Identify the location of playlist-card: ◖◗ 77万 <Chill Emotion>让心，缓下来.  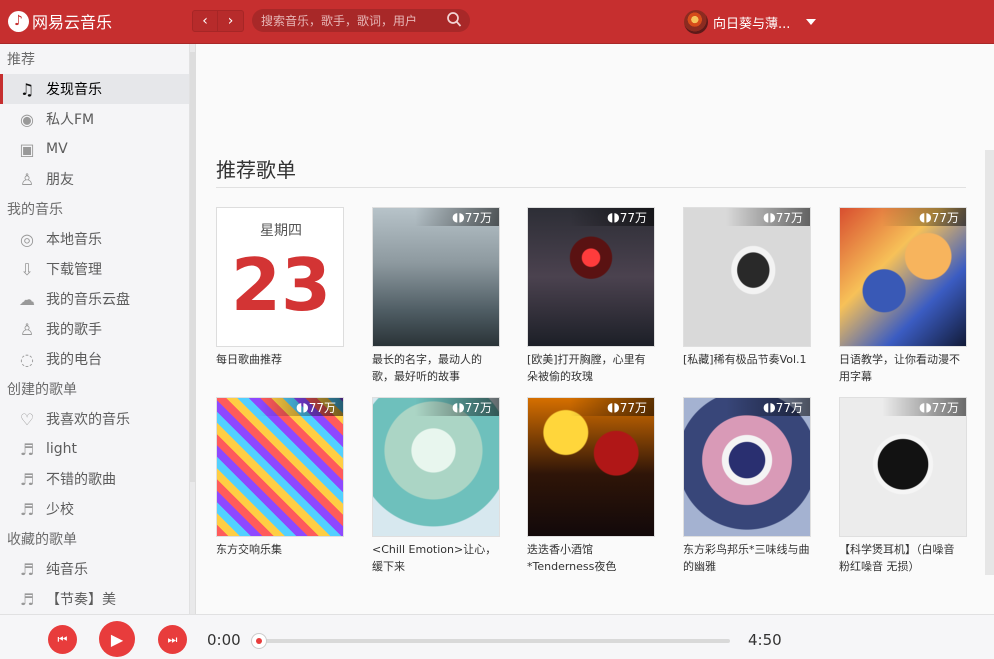
(436, 486).